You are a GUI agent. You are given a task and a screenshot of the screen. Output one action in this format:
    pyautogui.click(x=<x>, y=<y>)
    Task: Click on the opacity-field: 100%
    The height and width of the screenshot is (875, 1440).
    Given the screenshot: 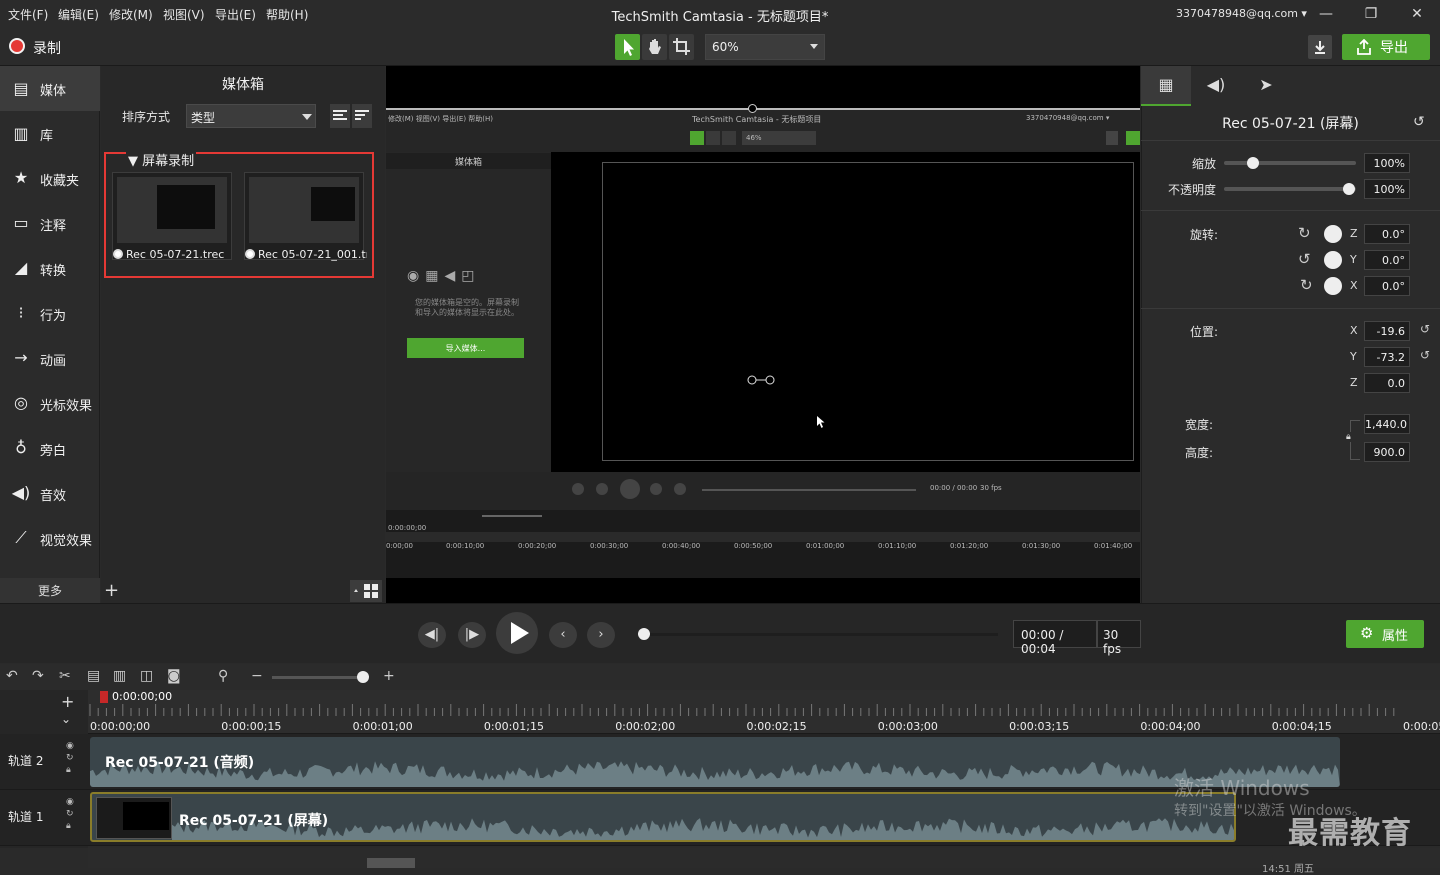 What is the action you would take?
    pyautogui.click(x=1387, y=189)
    